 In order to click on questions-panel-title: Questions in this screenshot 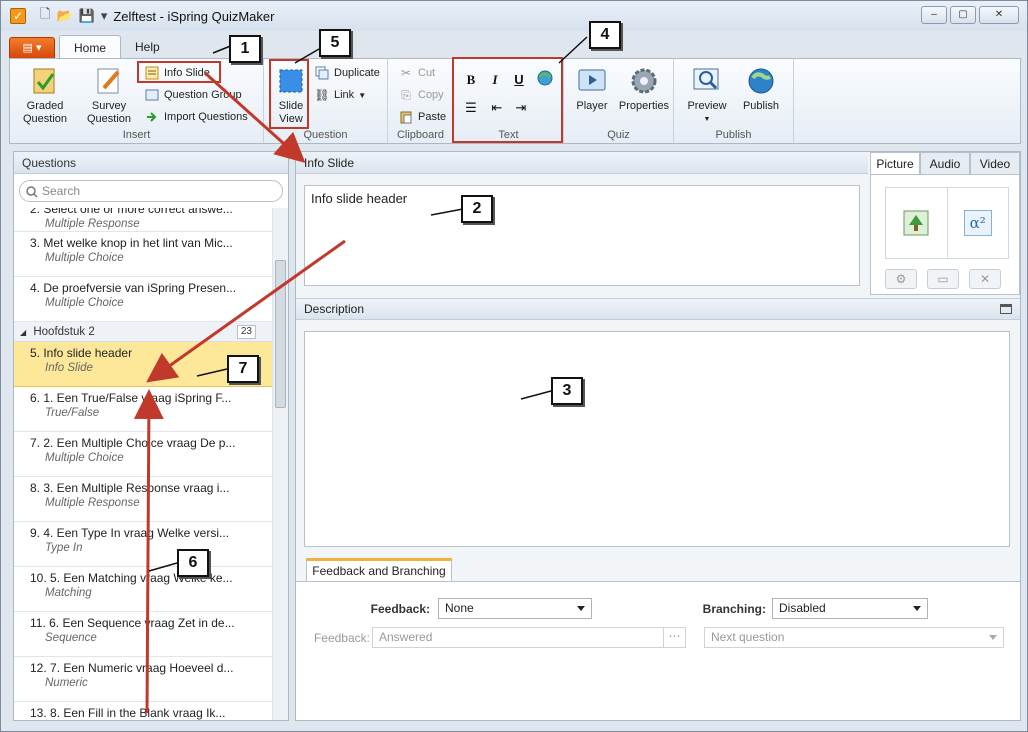, I will do `click(151, 163)`.